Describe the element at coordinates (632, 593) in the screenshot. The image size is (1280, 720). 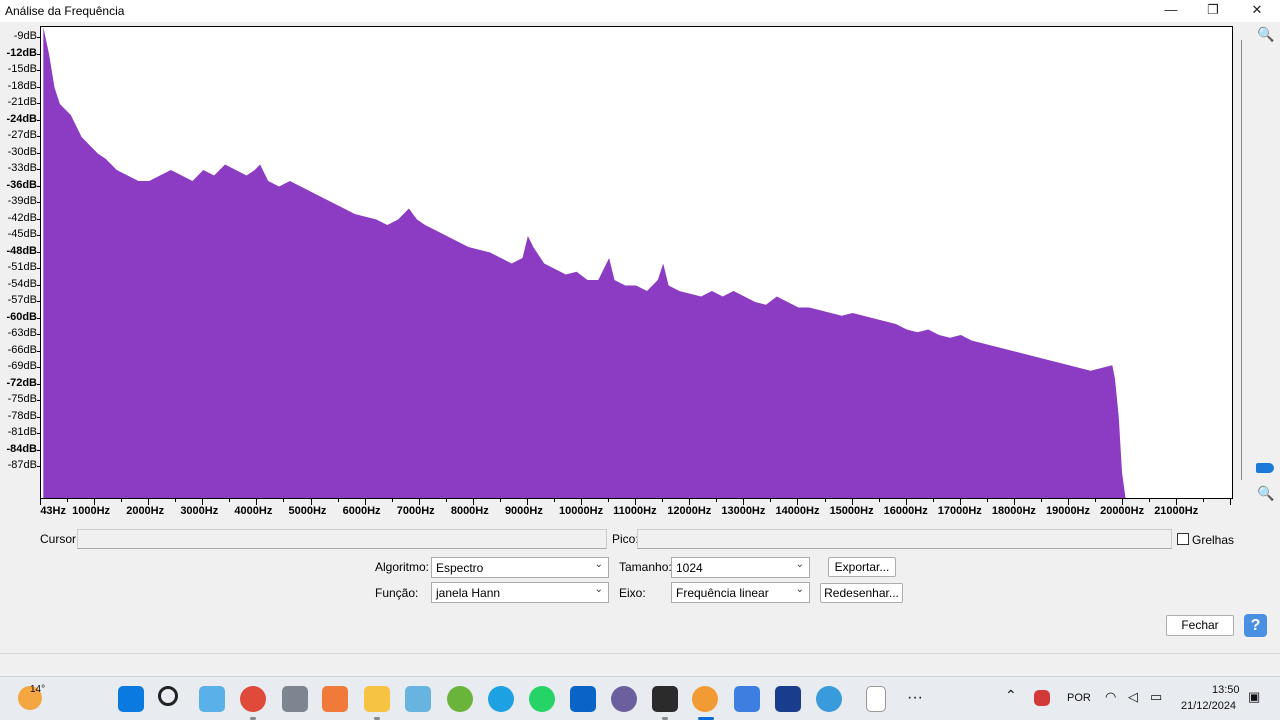
I see `axis-label: Eixo:` at that location.